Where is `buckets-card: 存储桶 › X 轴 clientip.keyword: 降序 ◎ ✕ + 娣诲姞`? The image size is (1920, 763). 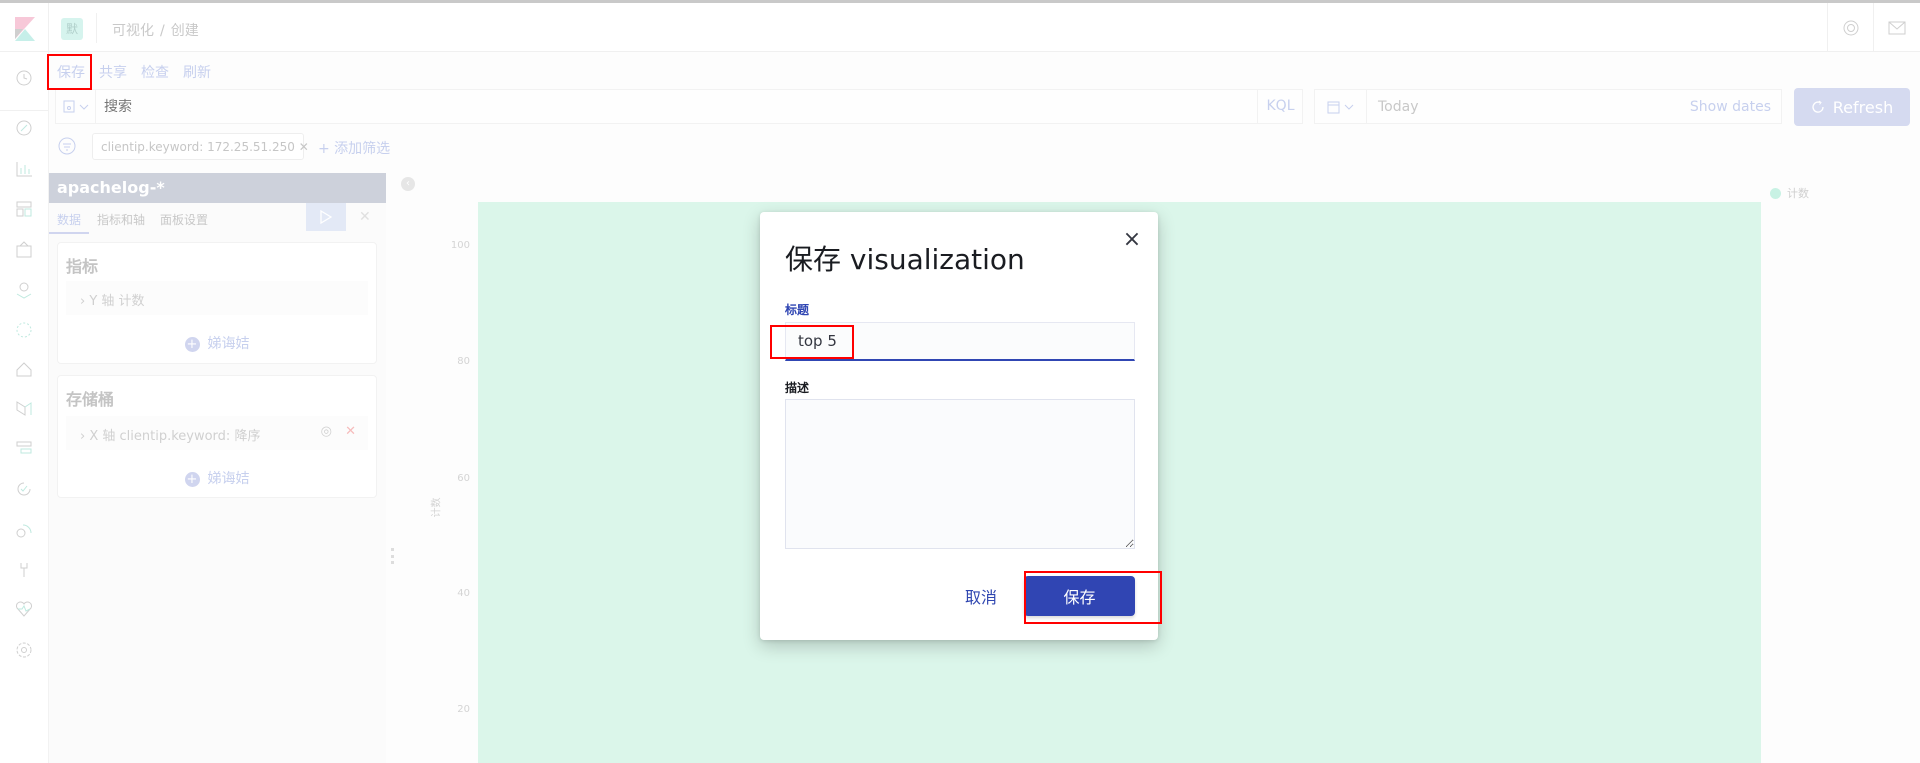 buckets-card: 存储桶 › X 轴 clientip.keyword: 降序 ◎ ✕ + 娣诲姞 is located at coordinates (217, 436).